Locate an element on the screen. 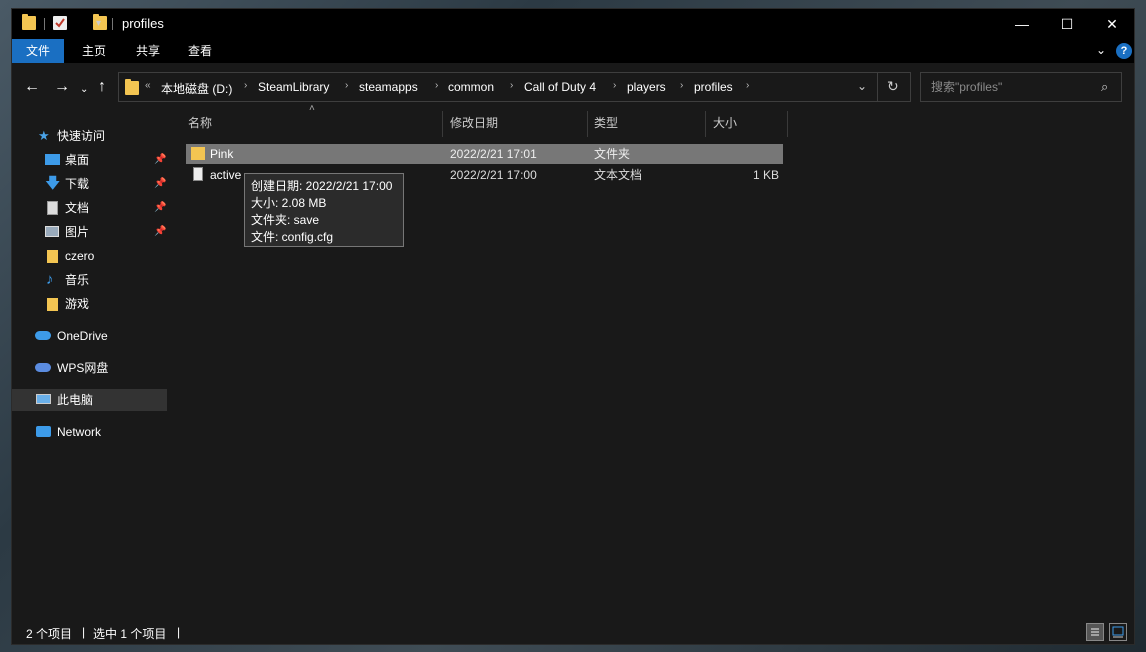 This screenshot has width=1146, height=652. column-size: 大小 is located at coordinates (725, 123).